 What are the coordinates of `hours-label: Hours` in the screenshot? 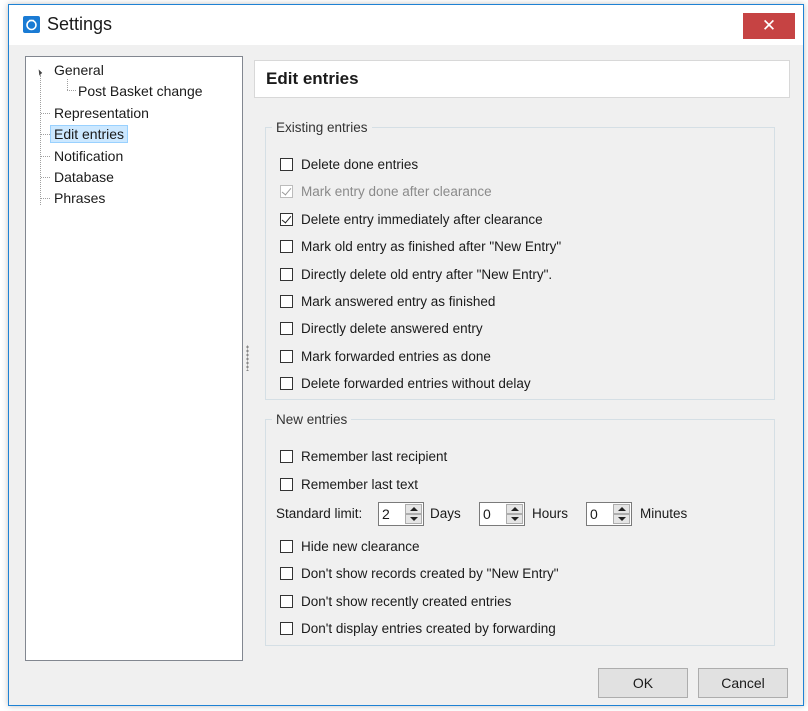 It's located at (550, 513).